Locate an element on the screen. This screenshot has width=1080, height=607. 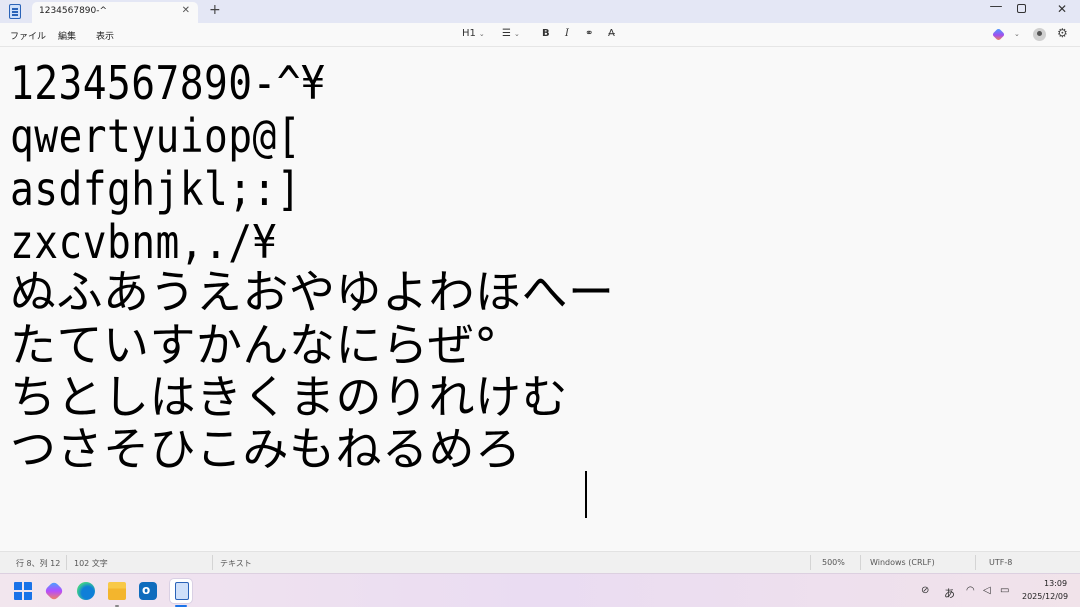
menu-bar: ファイル 編集 表示 H1 ⌄ ☰ ⌄ B I ⚭ A̶ ⌄ ⚙ is located at coordinates (540, 35).